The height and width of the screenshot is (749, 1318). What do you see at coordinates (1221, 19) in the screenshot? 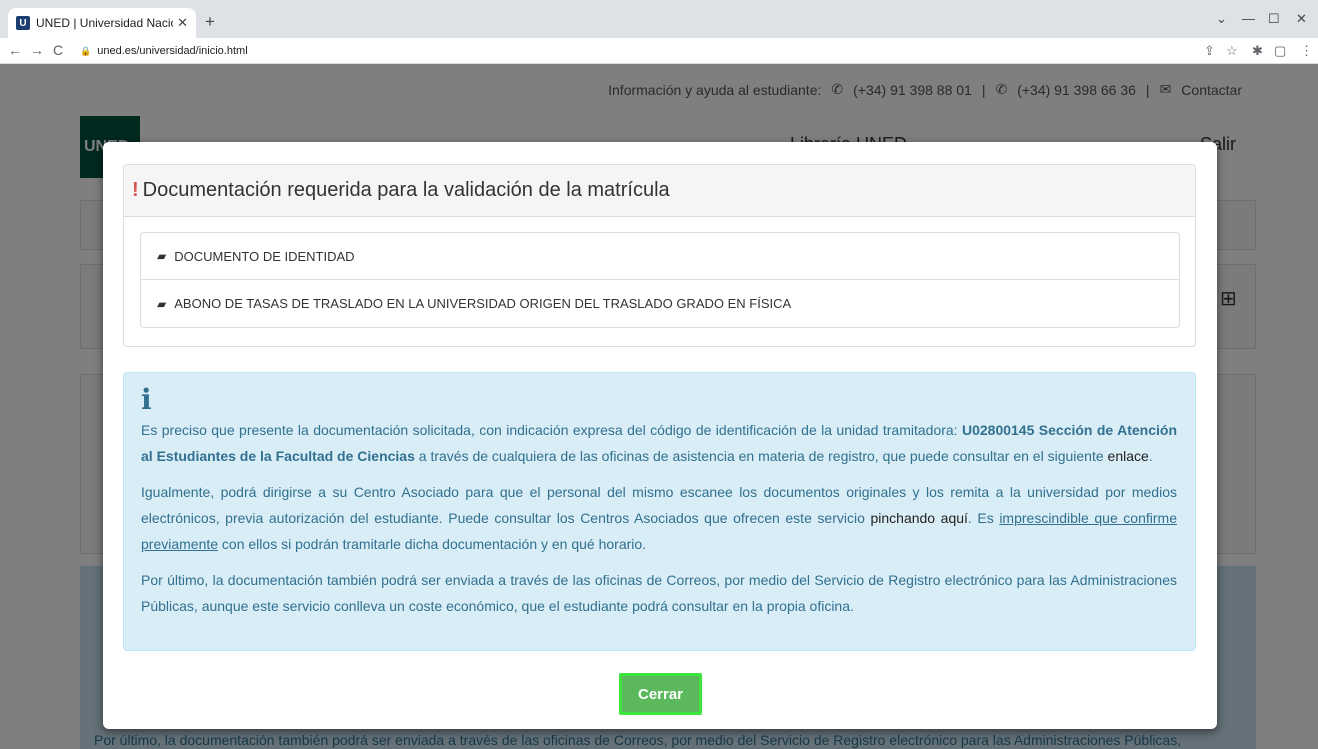
I see `tab-search-icon: ⌄` at bounding box center [1221, 19].